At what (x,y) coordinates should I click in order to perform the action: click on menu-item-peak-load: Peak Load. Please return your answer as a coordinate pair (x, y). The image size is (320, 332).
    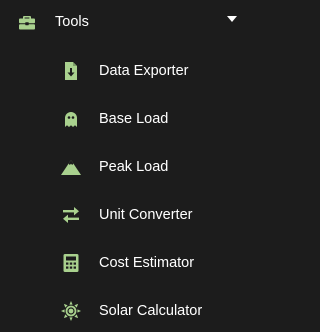
    Looking at the image, I should click on (125, 166).